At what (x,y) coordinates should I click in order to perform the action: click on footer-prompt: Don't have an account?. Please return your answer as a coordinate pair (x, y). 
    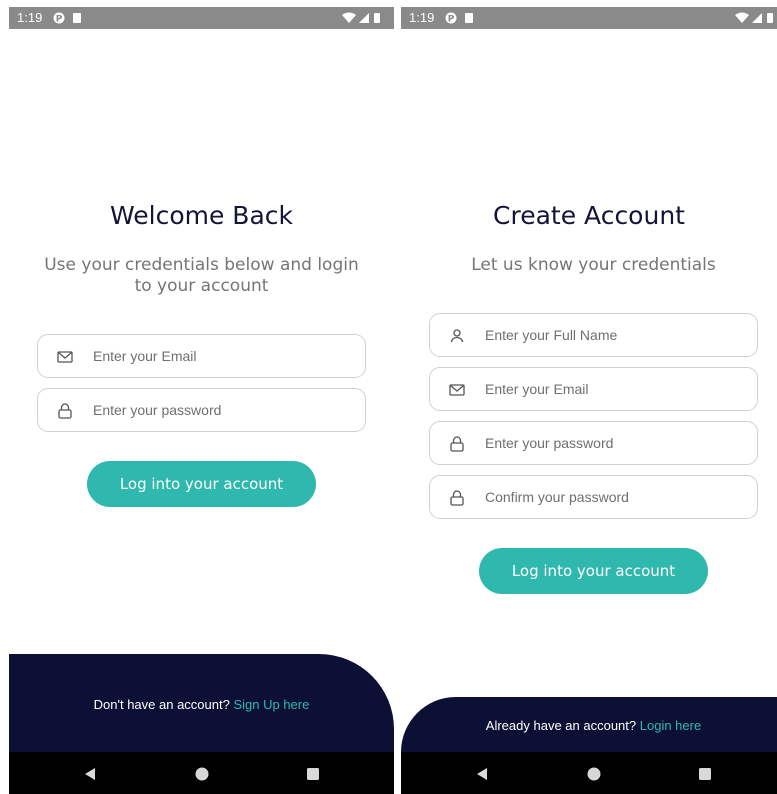
    Looking at the image, I should click on (161, 704).